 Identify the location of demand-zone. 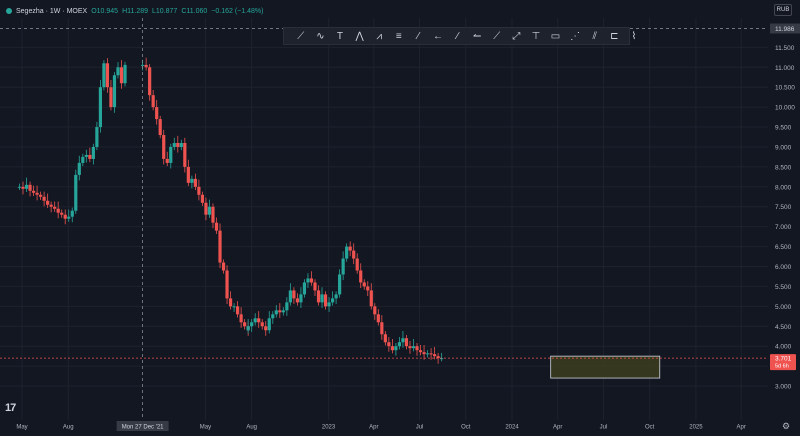
(605, 367).